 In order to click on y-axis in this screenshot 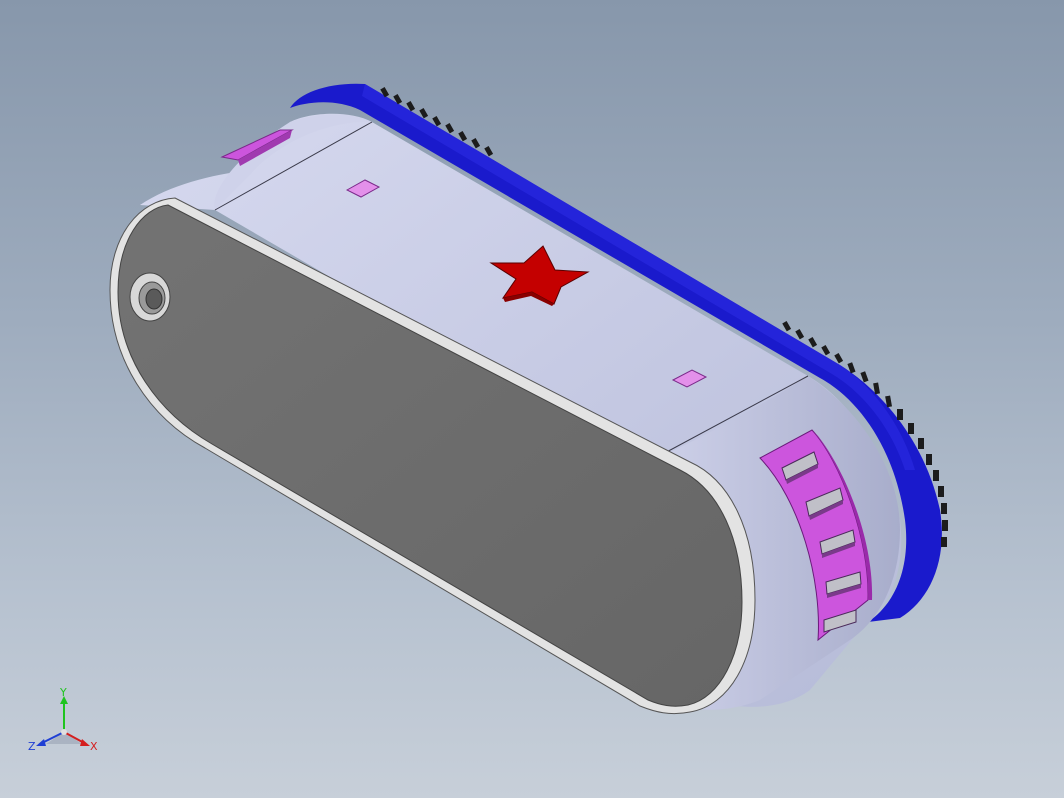, I will do `click(64, 714)`.